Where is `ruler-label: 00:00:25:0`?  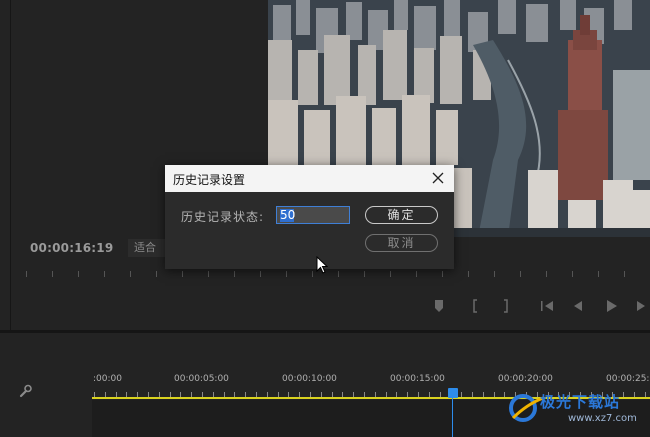 ruler-label: 00:00:25:0 is located at coordinates (628, 379).